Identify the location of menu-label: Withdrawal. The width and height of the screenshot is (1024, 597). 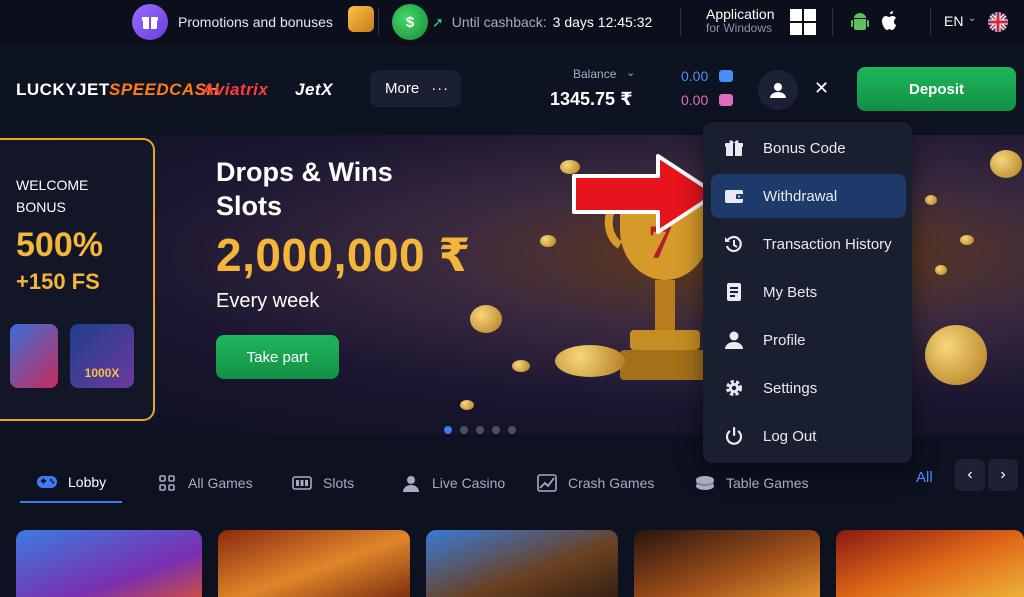
(800, 196).